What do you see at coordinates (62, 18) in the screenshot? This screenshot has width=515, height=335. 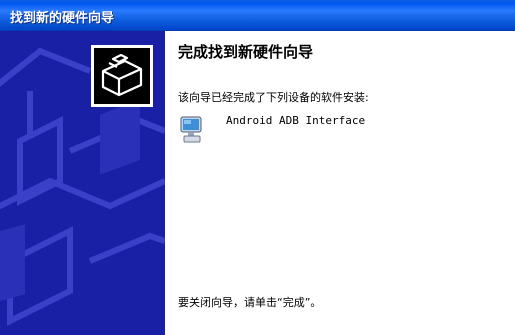 I see `window-title: 找到新的硬件向导` at bounding box center [62, 18].